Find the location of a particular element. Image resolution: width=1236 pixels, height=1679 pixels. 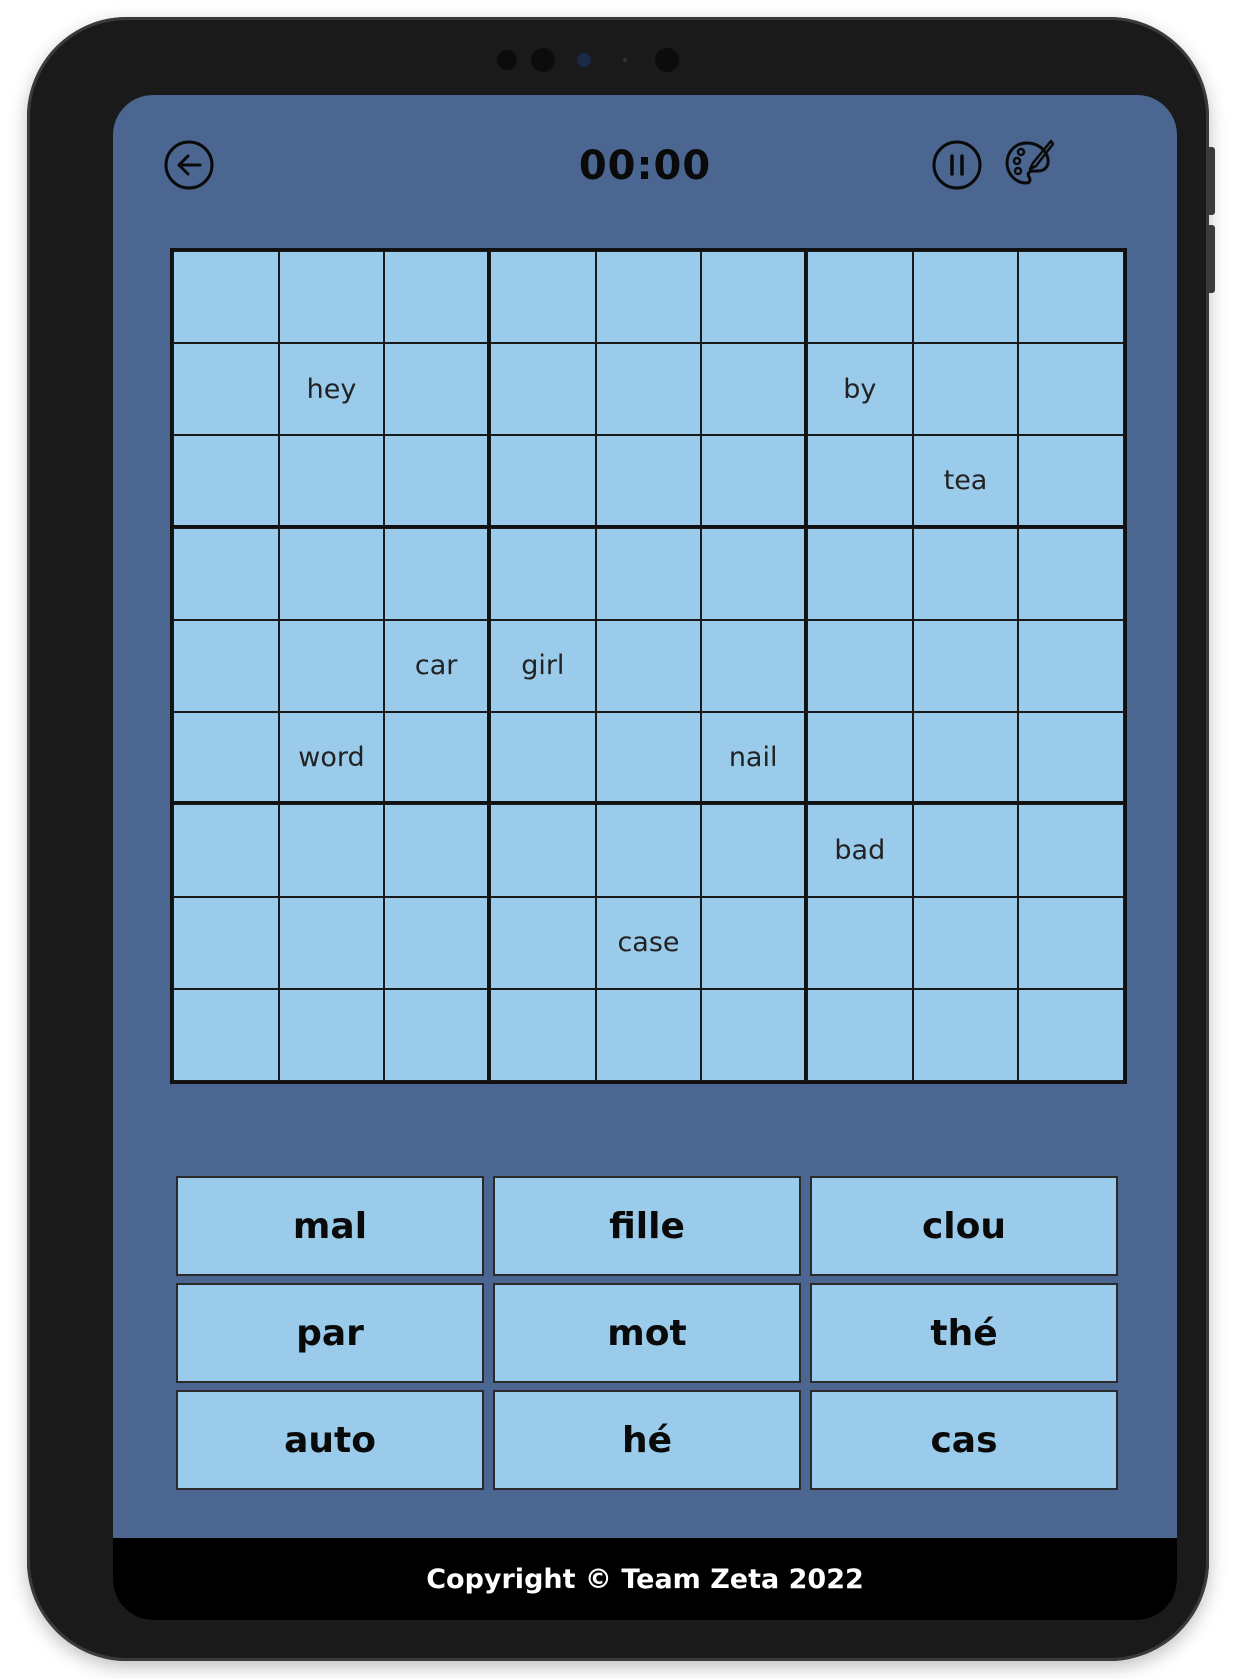

board-cell: case is located at coordinates (648, 942).